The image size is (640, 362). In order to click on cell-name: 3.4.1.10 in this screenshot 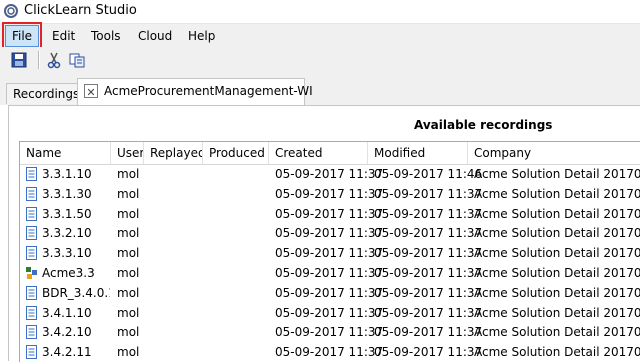, I will do `click(65, 313)`.